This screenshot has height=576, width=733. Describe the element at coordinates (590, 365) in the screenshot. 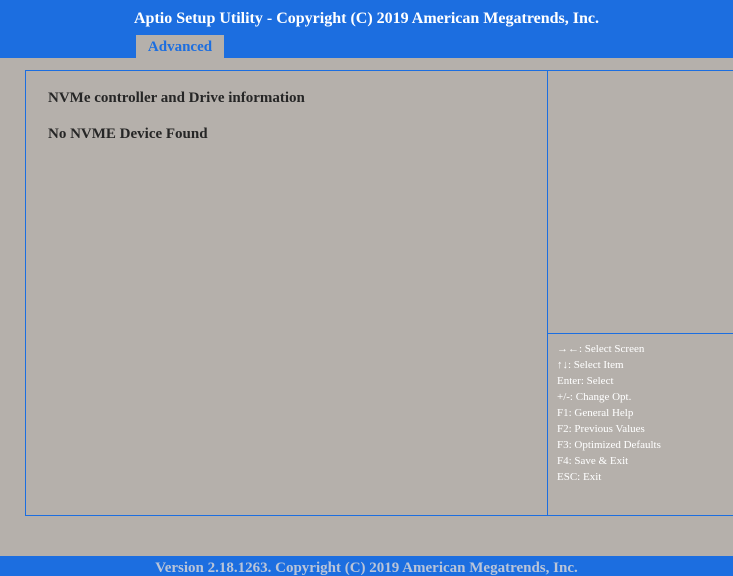

I see `help-item-select-item: ↑↓: Select Item` at that location.